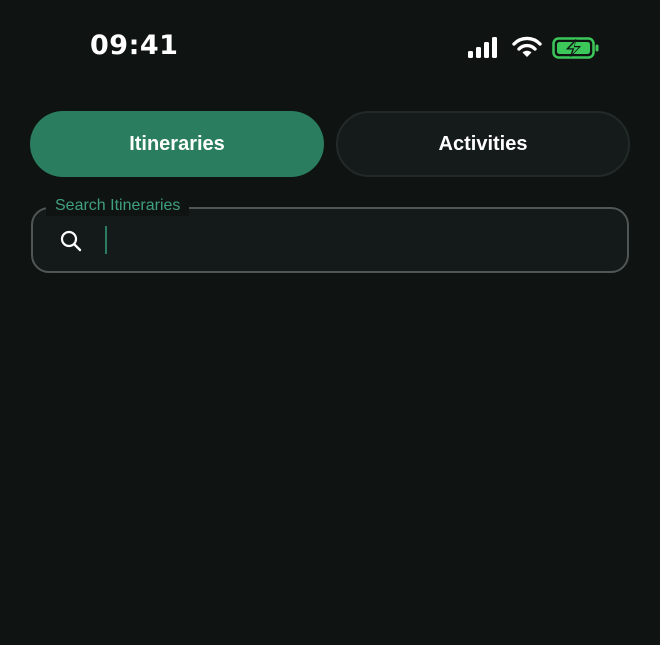 The image size is (660, 645). What do you see at coordinates (330, 48) in the screenshot?
I see `status-bar: 09:41` at bounding box center [330, 48].